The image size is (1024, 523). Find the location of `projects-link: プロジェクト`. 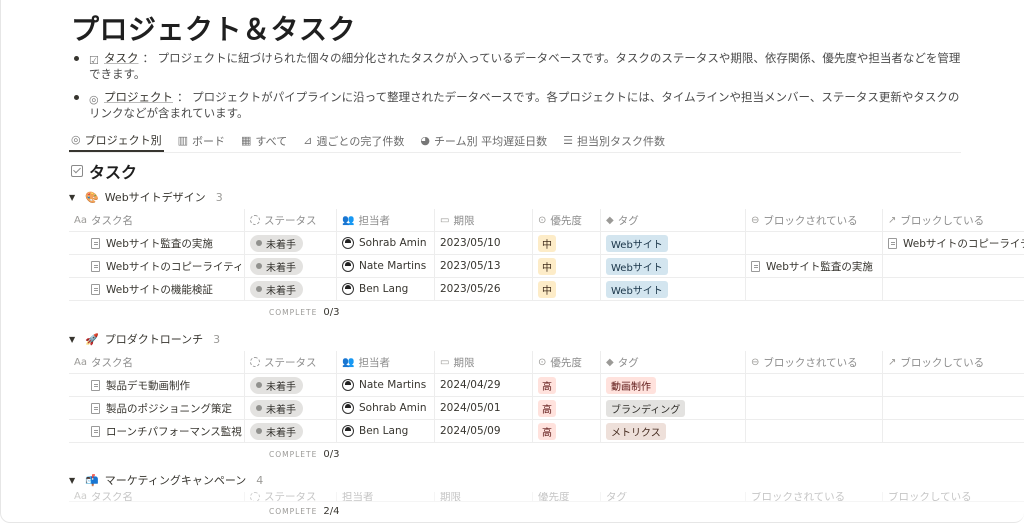

projects-link: プロジェクト is located at coordinates (138, 97).